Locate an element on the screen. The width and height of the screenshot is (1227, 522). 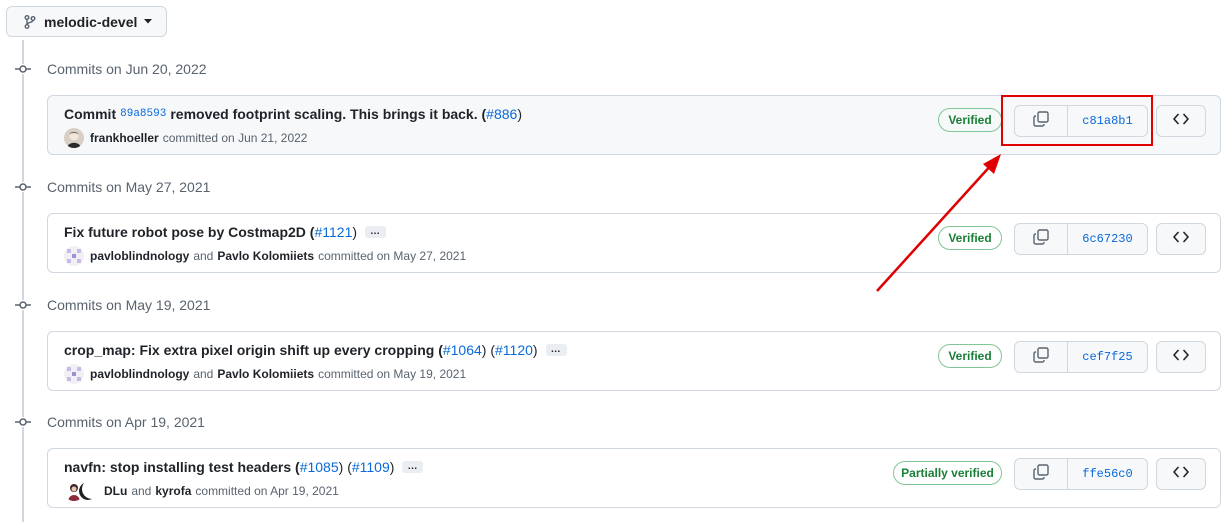
commit-sha-button-group: cef7f25 is located at coordinates (1081, 357).